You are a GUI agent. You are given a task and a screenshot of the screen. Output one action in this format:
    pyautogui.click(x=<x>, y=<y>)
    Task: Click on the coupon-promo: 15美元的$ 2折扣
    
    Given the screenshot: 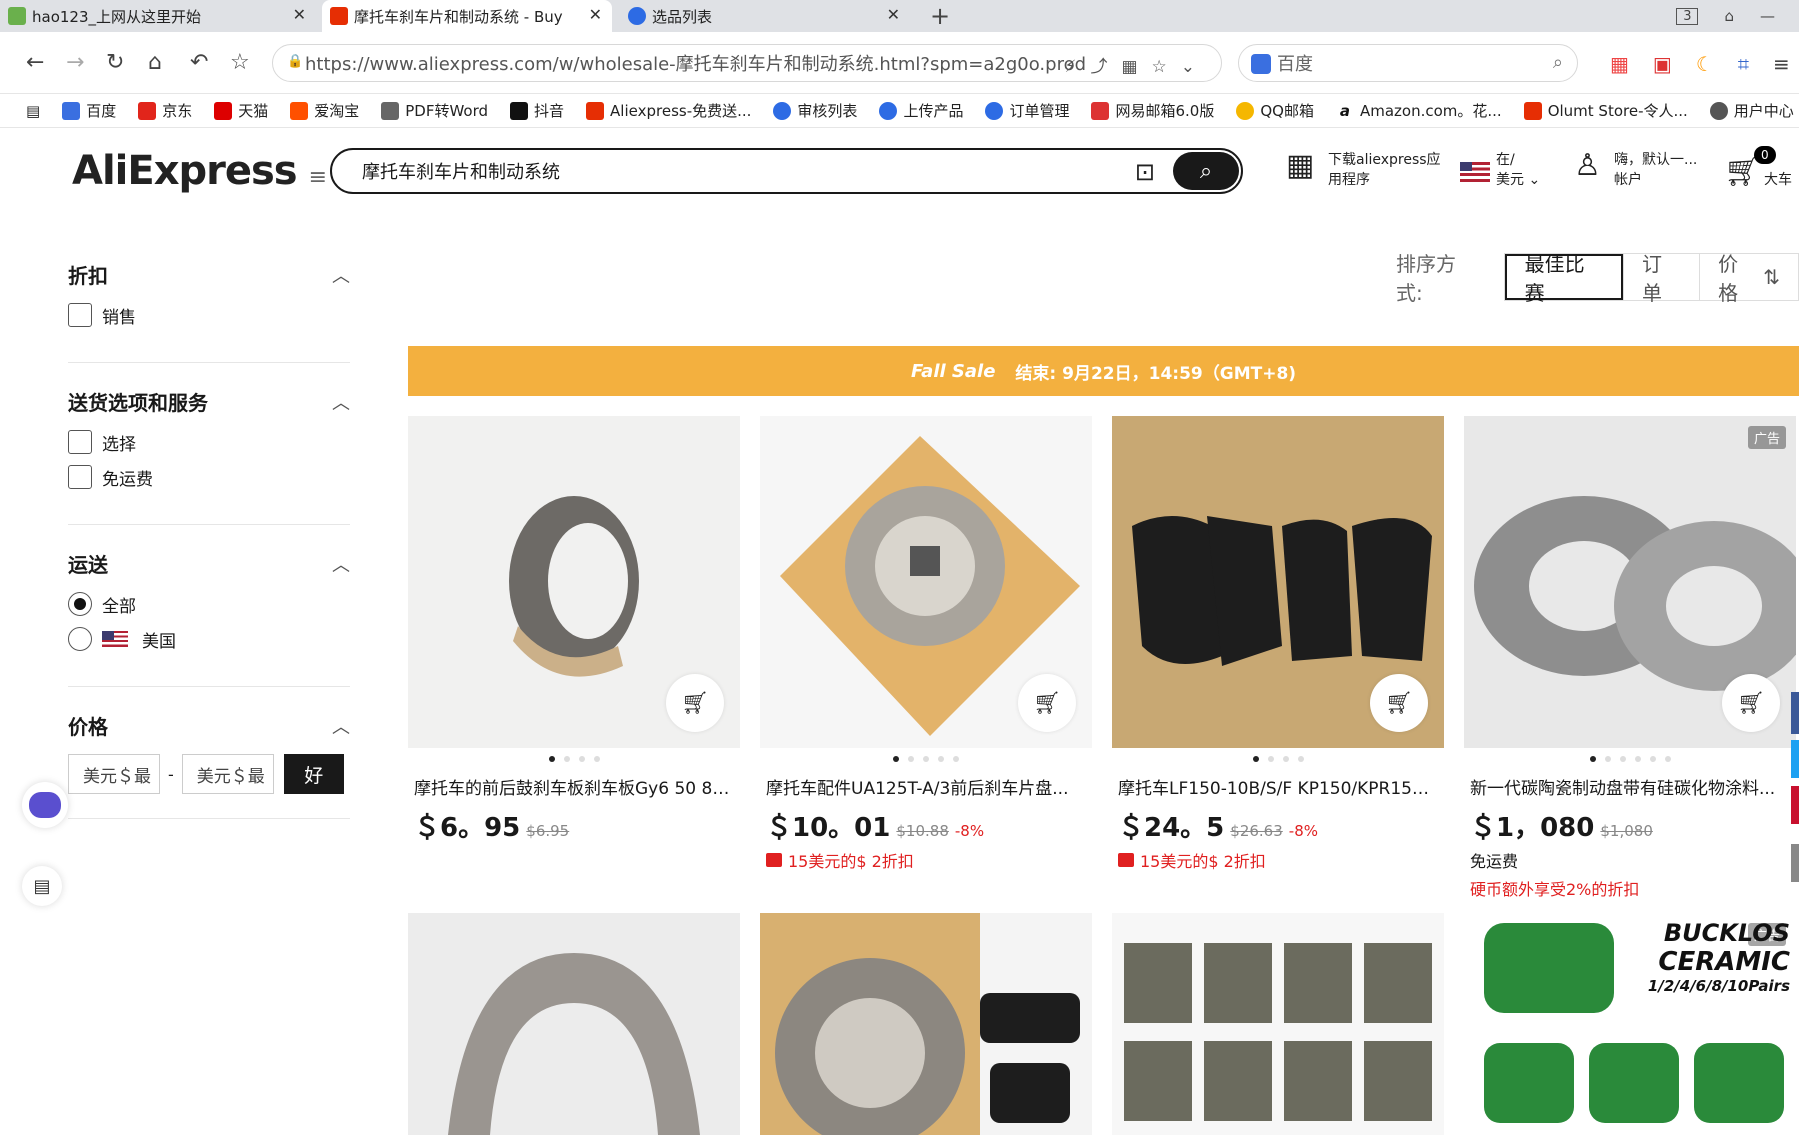 What is the action you would take?
    pyautogui.click(x=1278, y=860)
    